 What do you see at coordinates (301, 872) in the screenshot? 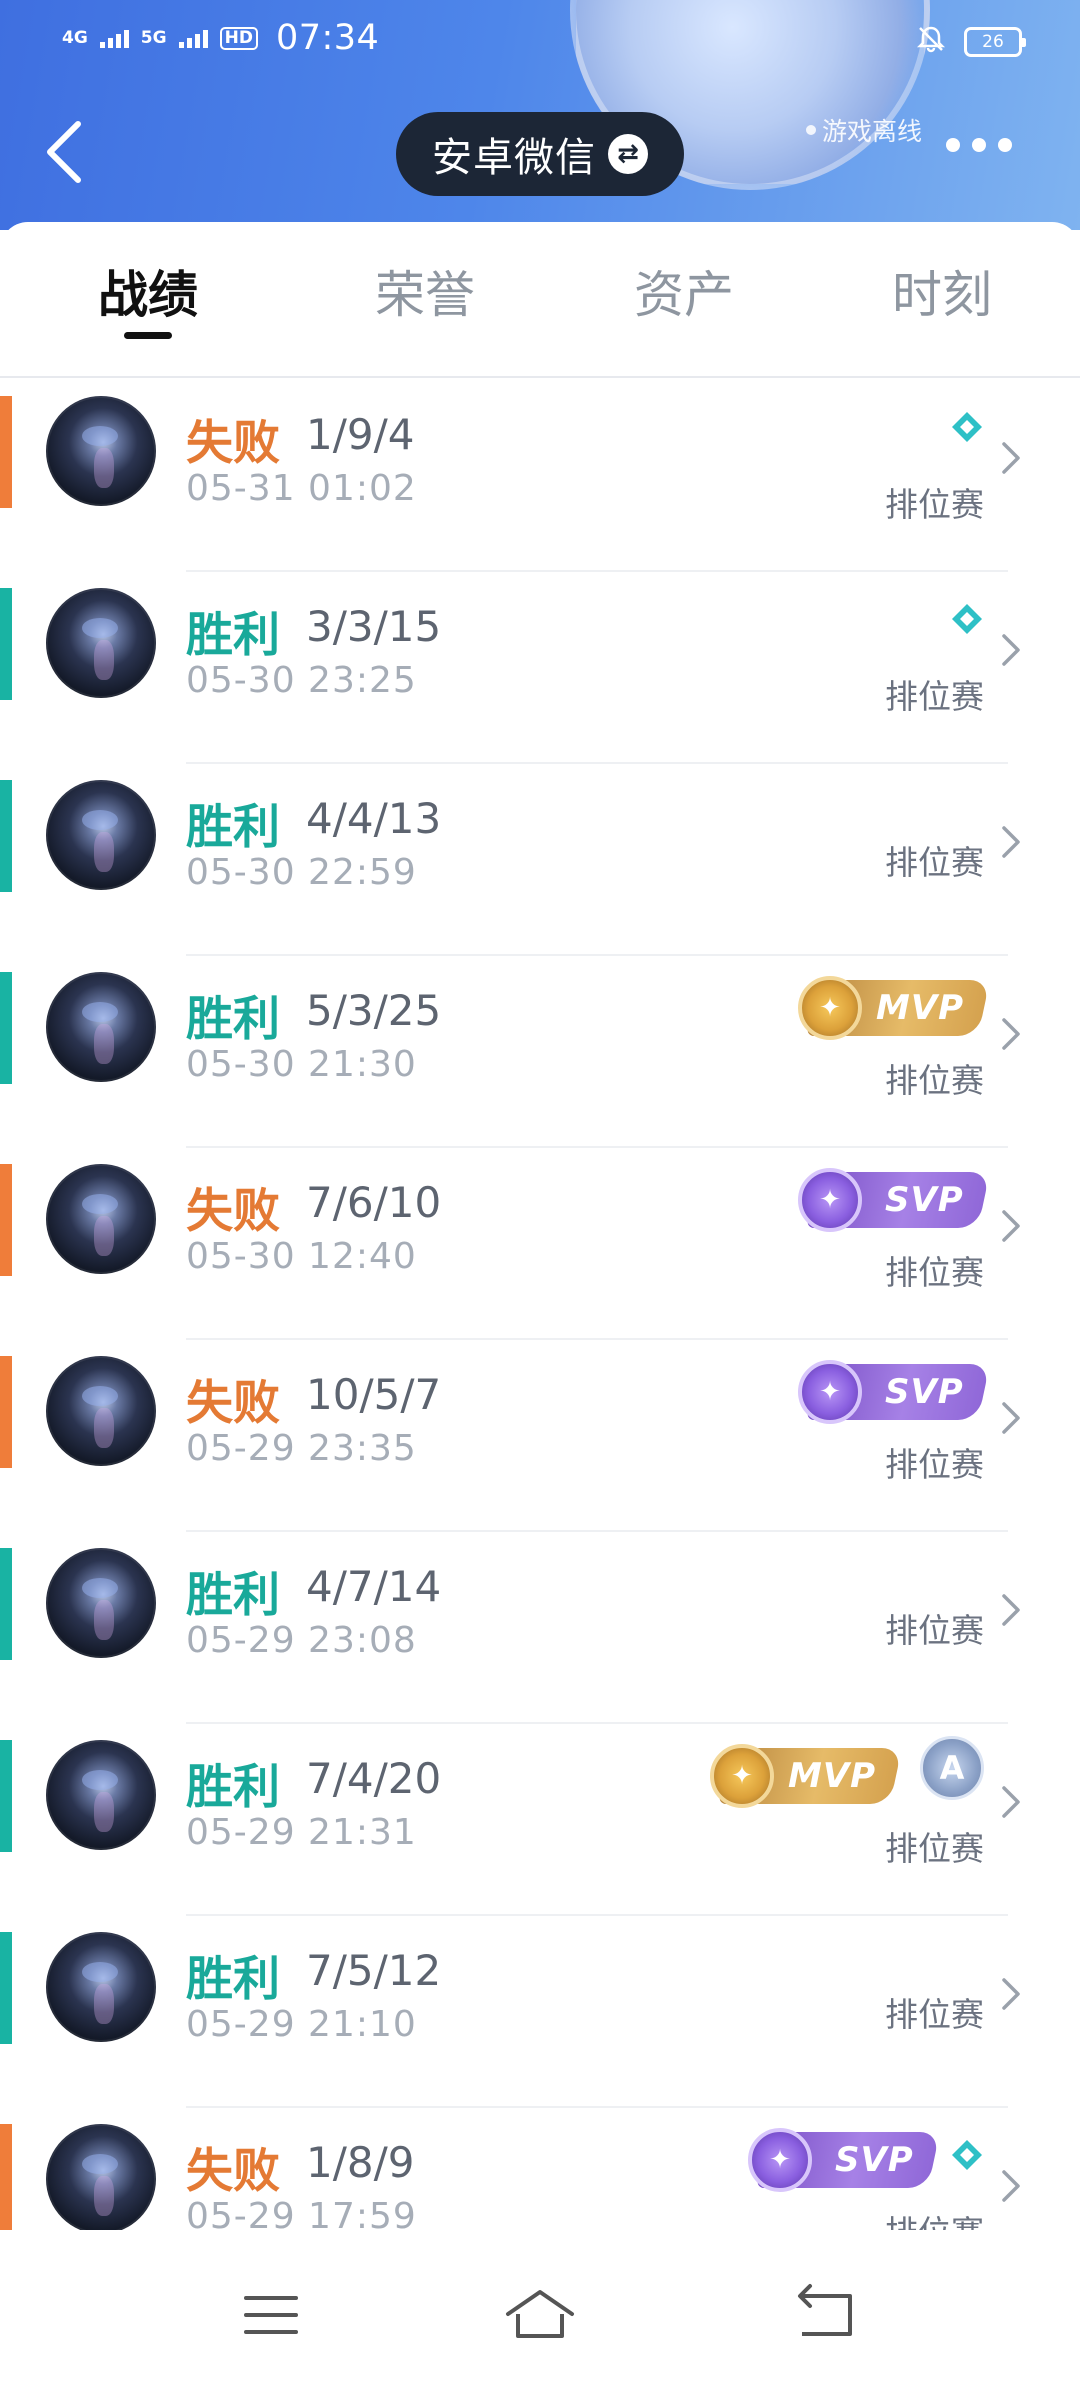
I see `match-time: 05-30 22:59` at bounding box center [301, 872].